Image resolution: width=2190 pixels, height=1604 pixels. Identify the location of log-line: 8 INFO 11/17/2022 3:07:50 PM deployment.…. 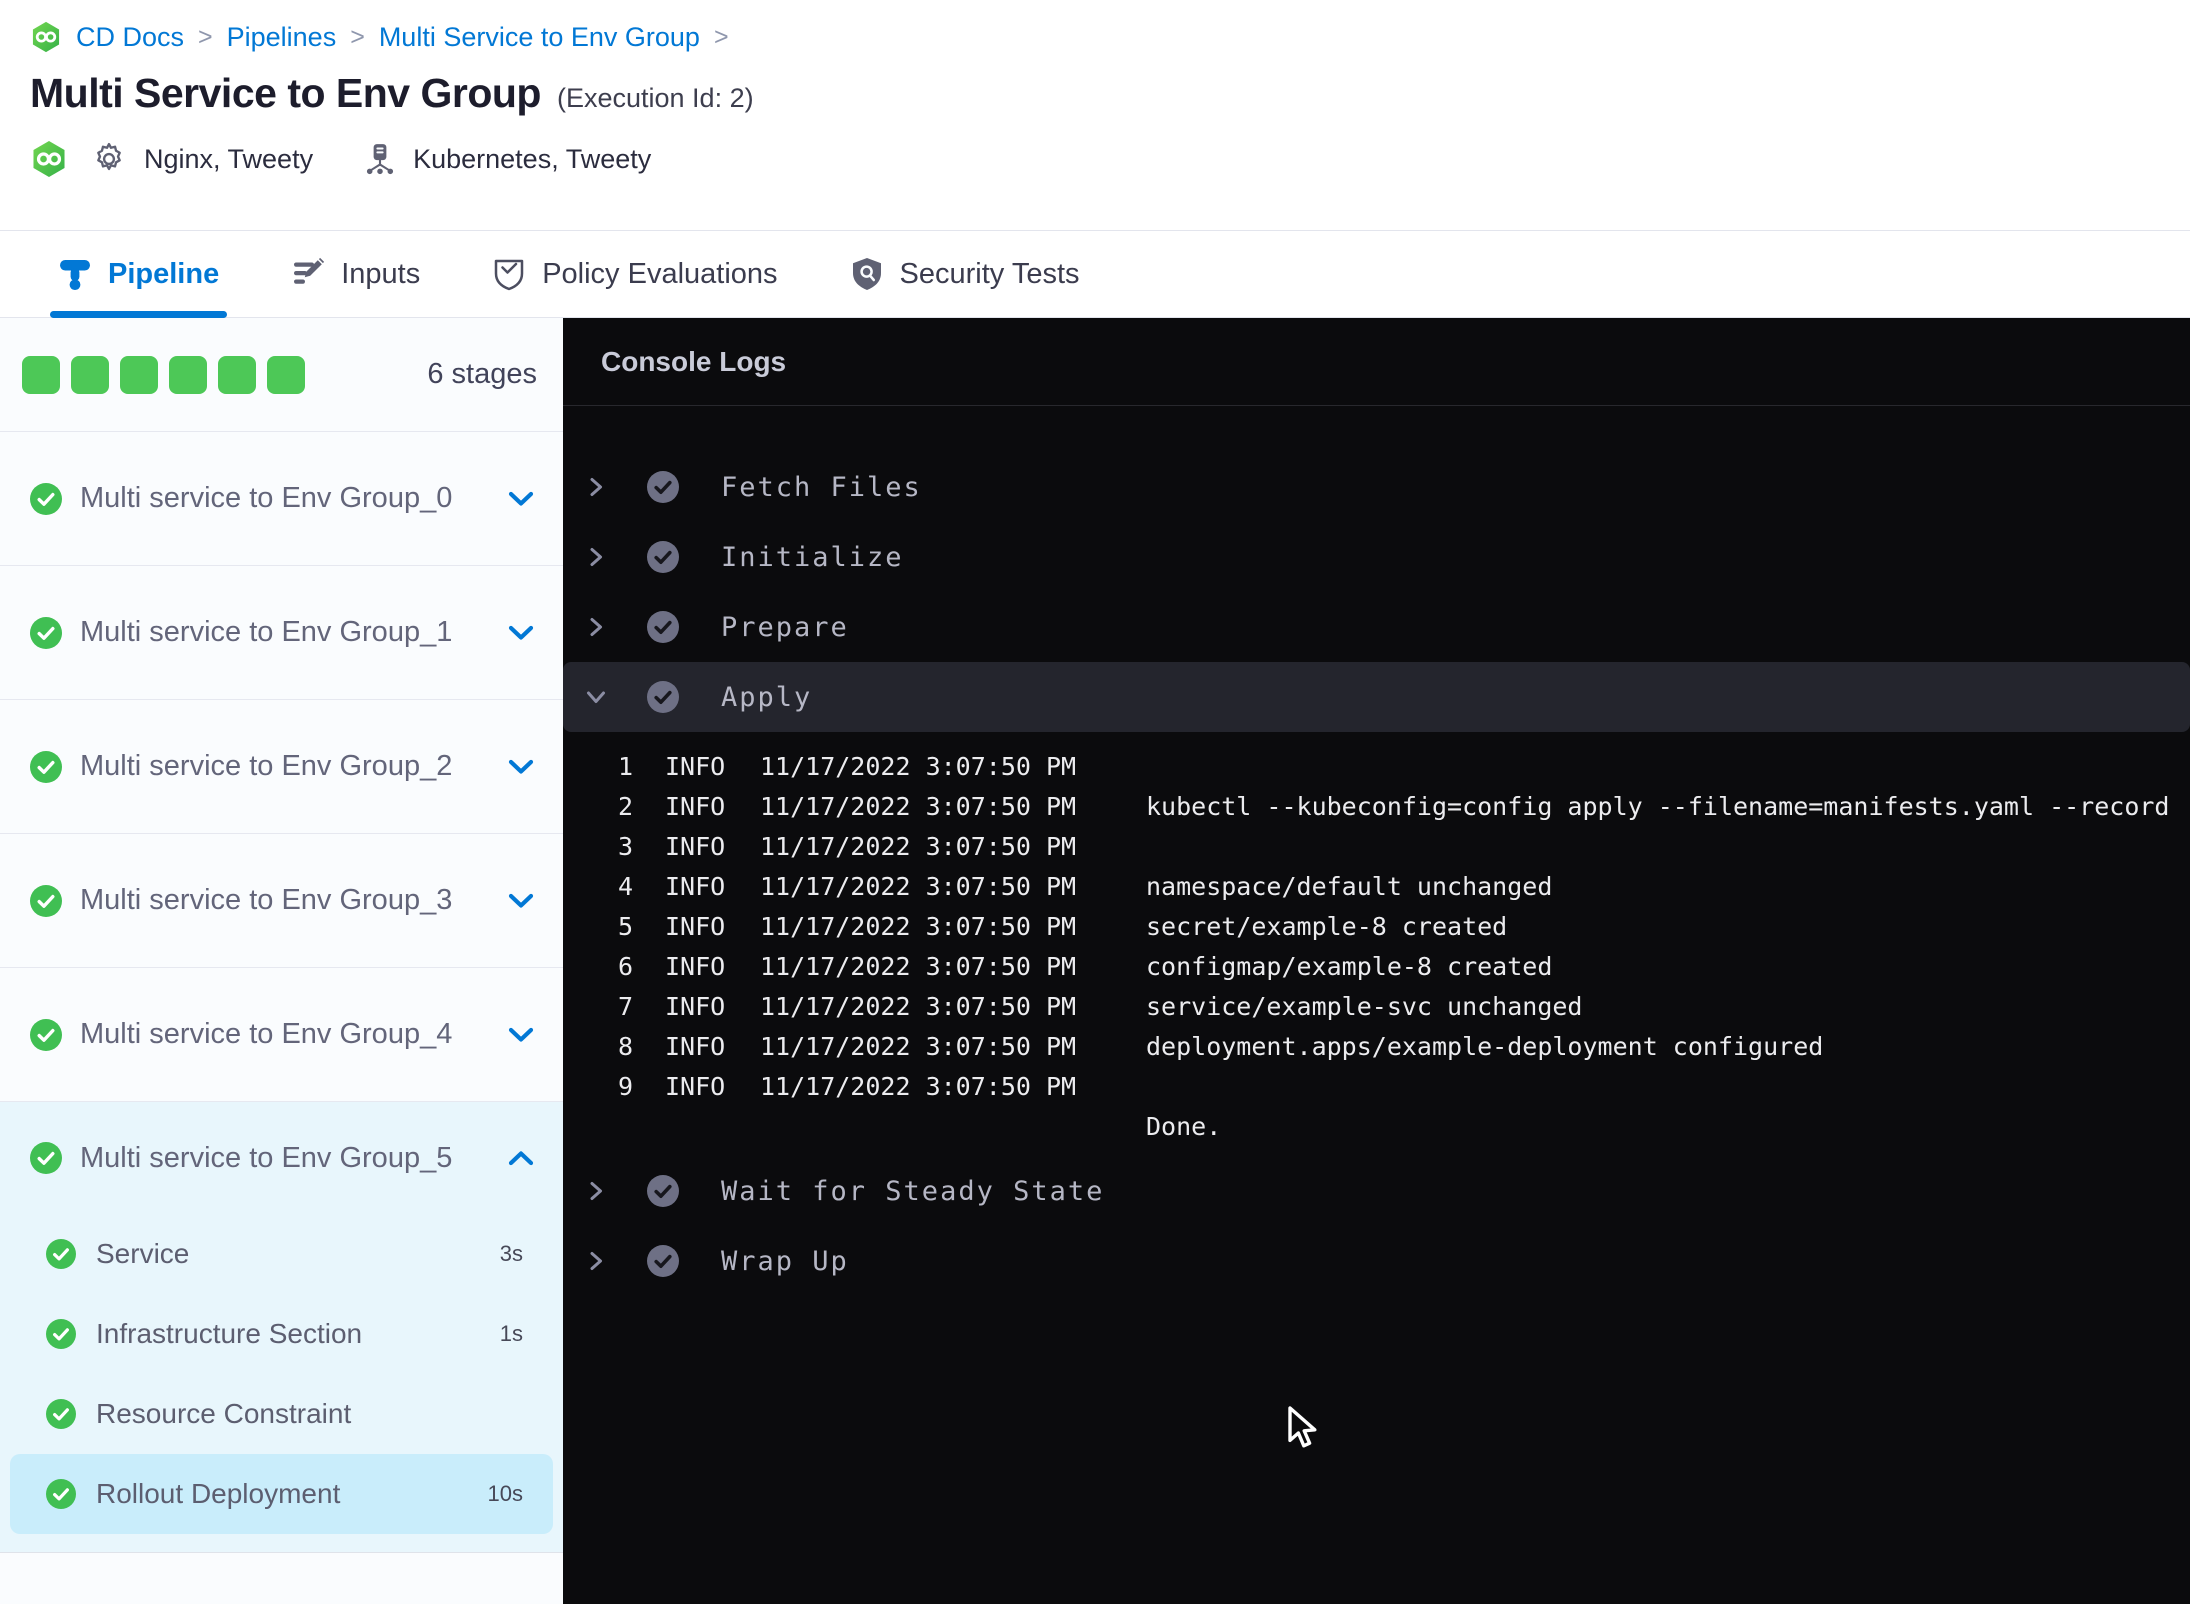
(1376, 1046).